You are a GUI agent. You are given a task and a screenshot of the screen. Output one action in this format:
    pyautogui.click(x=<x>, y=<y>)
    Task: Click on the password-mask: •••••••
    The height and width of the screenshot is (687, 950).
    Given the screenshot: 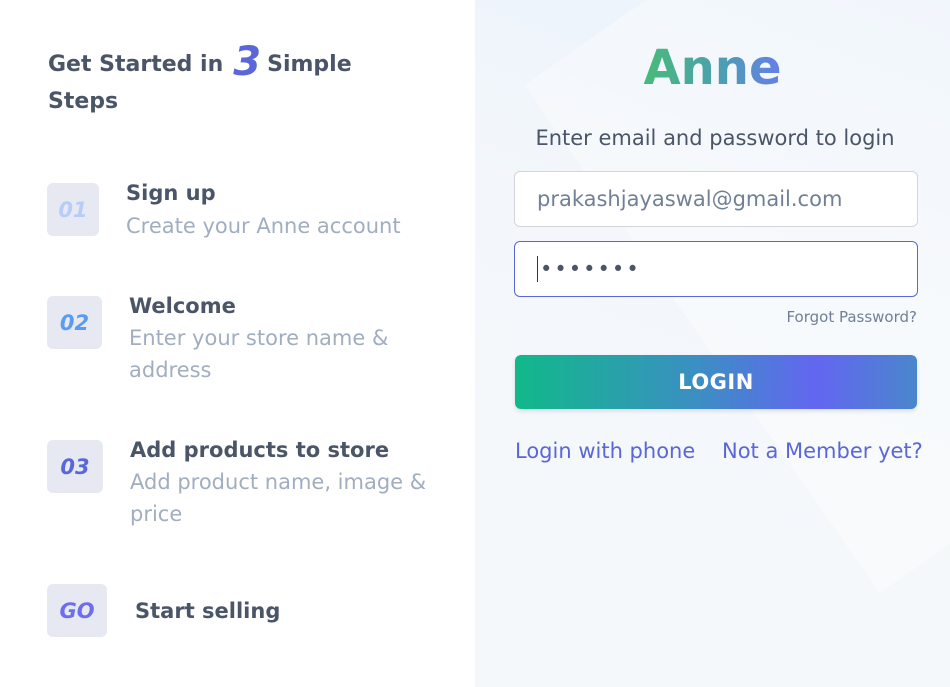 What is the action you would take?
    pyautogui.click(x=590, y=269)
    